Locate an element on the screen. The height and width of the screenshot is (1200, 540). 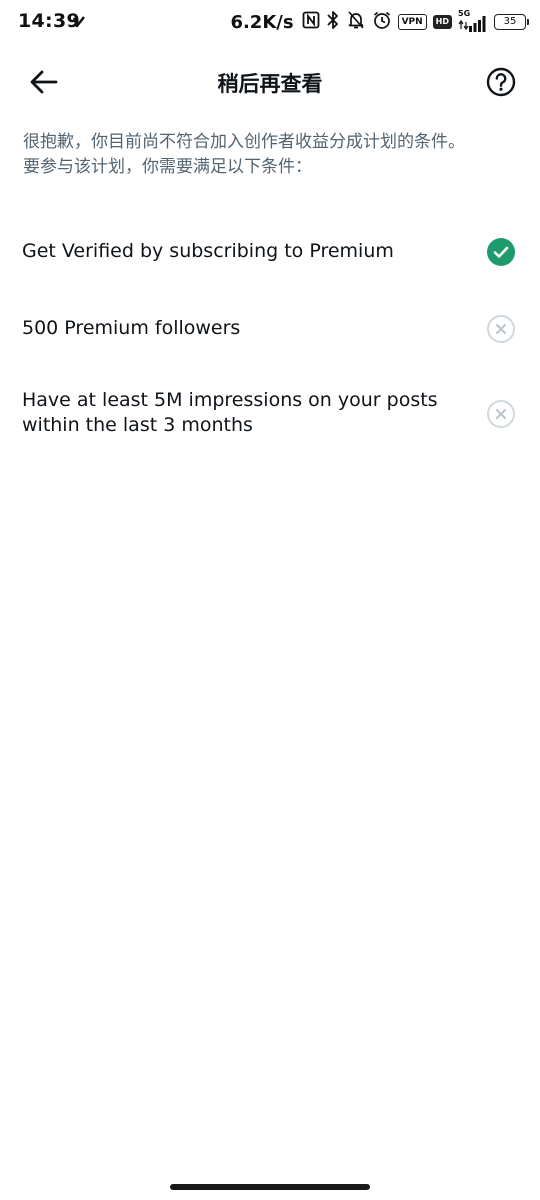
status-bar: 14:39 6.2K/s VPN HD 5G 35 is located at coordinates (270, 22).